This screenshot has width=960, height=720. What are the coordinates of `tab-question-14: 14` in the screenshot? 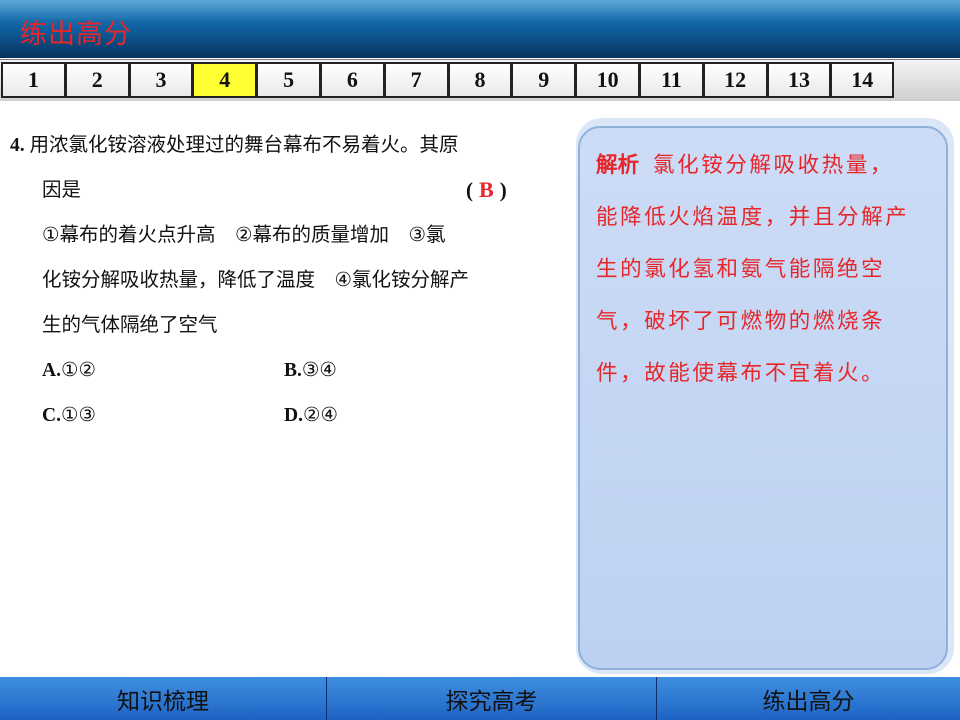 It's located at (862, 80).